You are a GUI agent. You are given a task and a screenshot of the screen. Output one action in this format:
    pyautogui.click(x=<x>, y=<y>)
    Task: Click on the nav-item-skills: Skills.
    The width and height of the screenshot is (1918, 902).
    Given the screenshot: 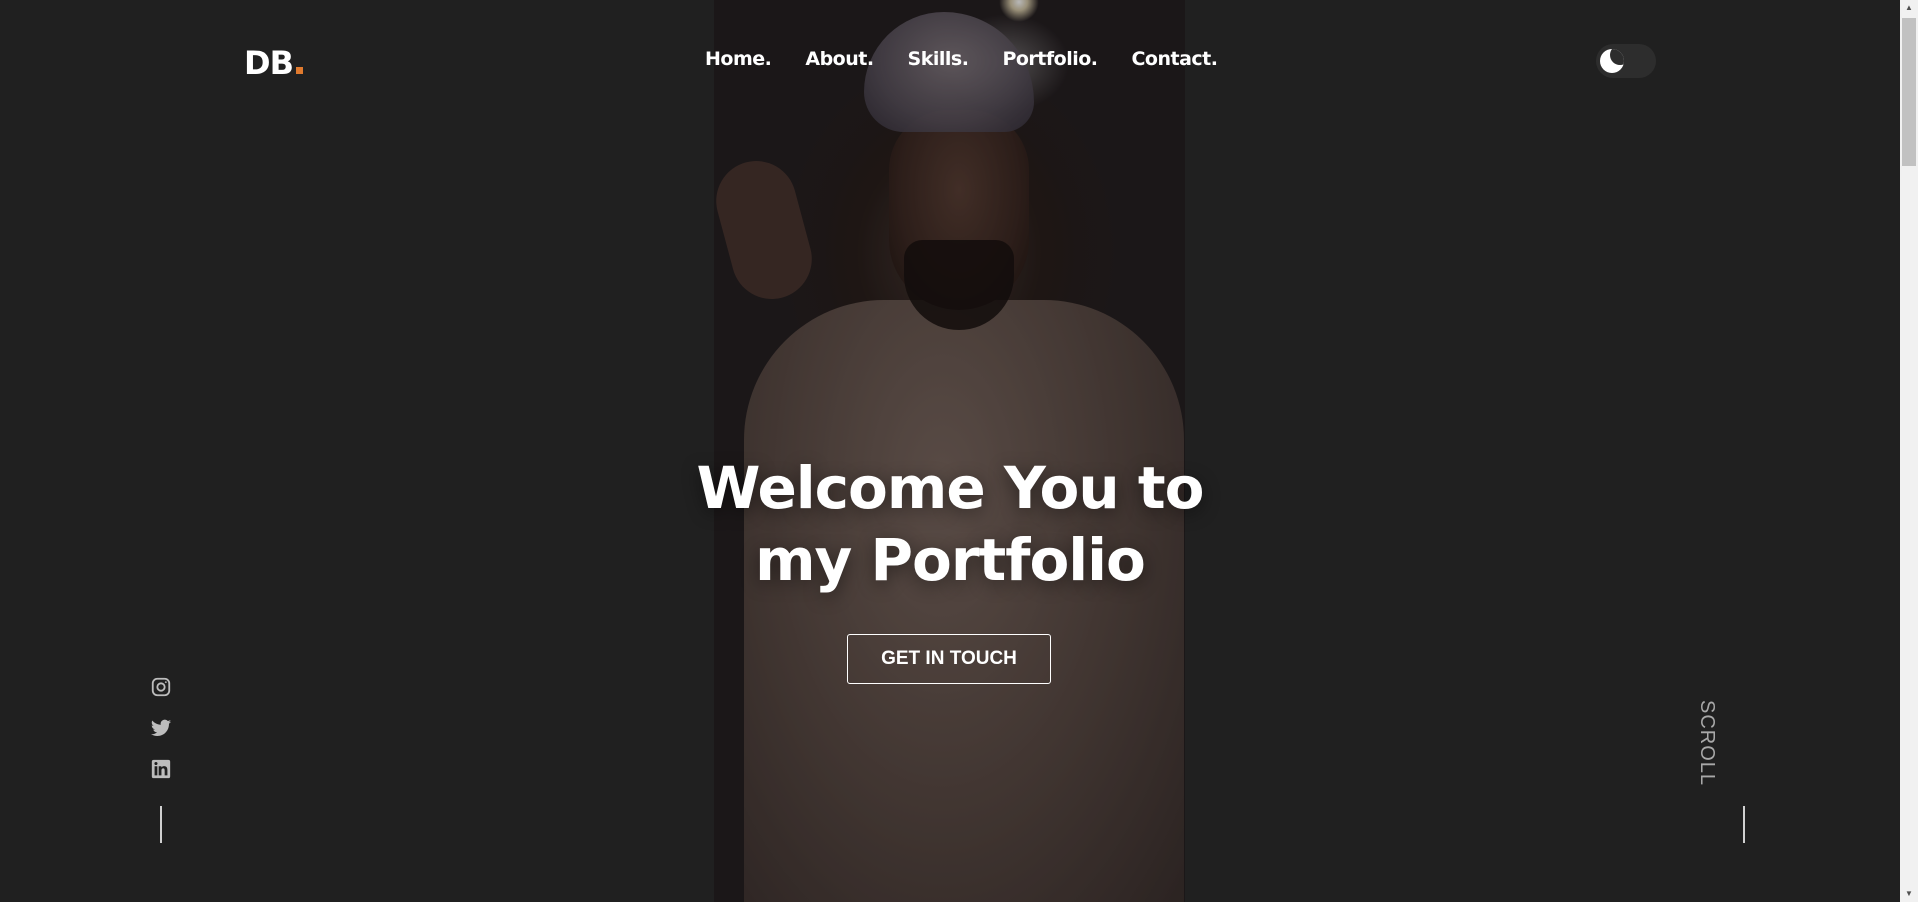 What is the action you would take?
    pyautogui.click(x=938, y=59)
    